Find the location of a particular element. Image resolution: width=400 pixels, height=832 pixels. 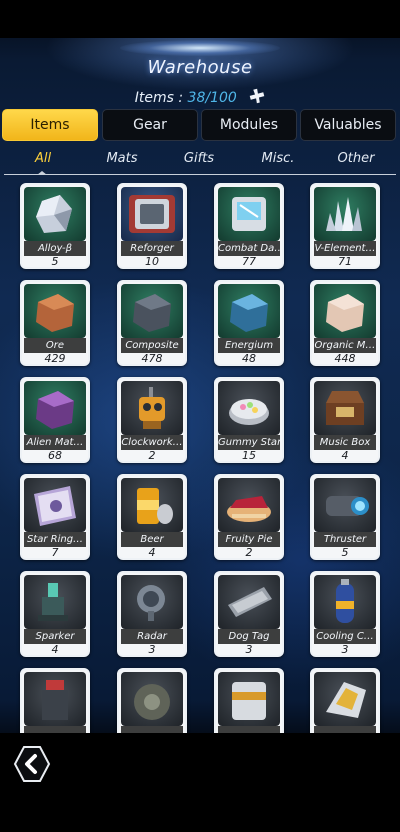

fruity-pie-icon is located at coordinates (249, 505).